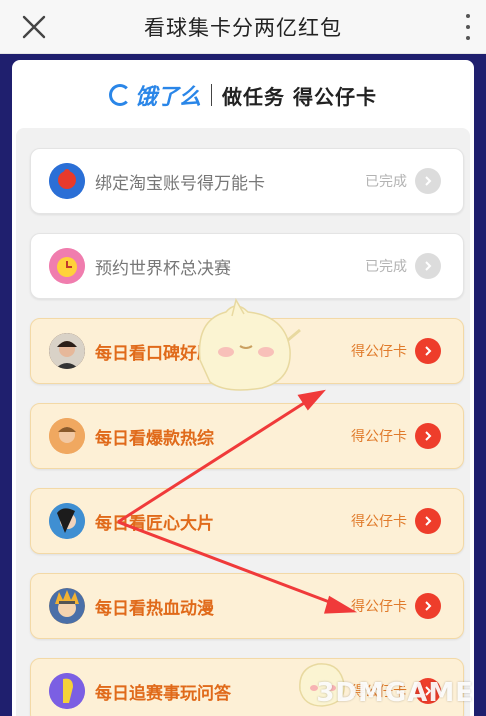  Describe the element at coordinates (67, 691) in the screenshot. I see `avatar-sports-icon` at that location.